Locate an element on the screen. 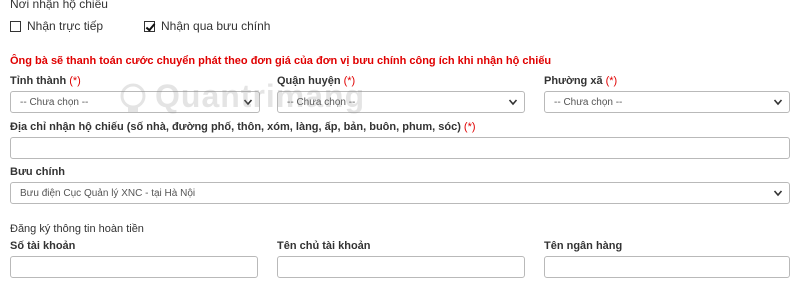 The image size is (800, 290). postal-select-value: Bưu điện Cục Quản lý XNC - tại Hà Nội is located at coordinates (108, 193).